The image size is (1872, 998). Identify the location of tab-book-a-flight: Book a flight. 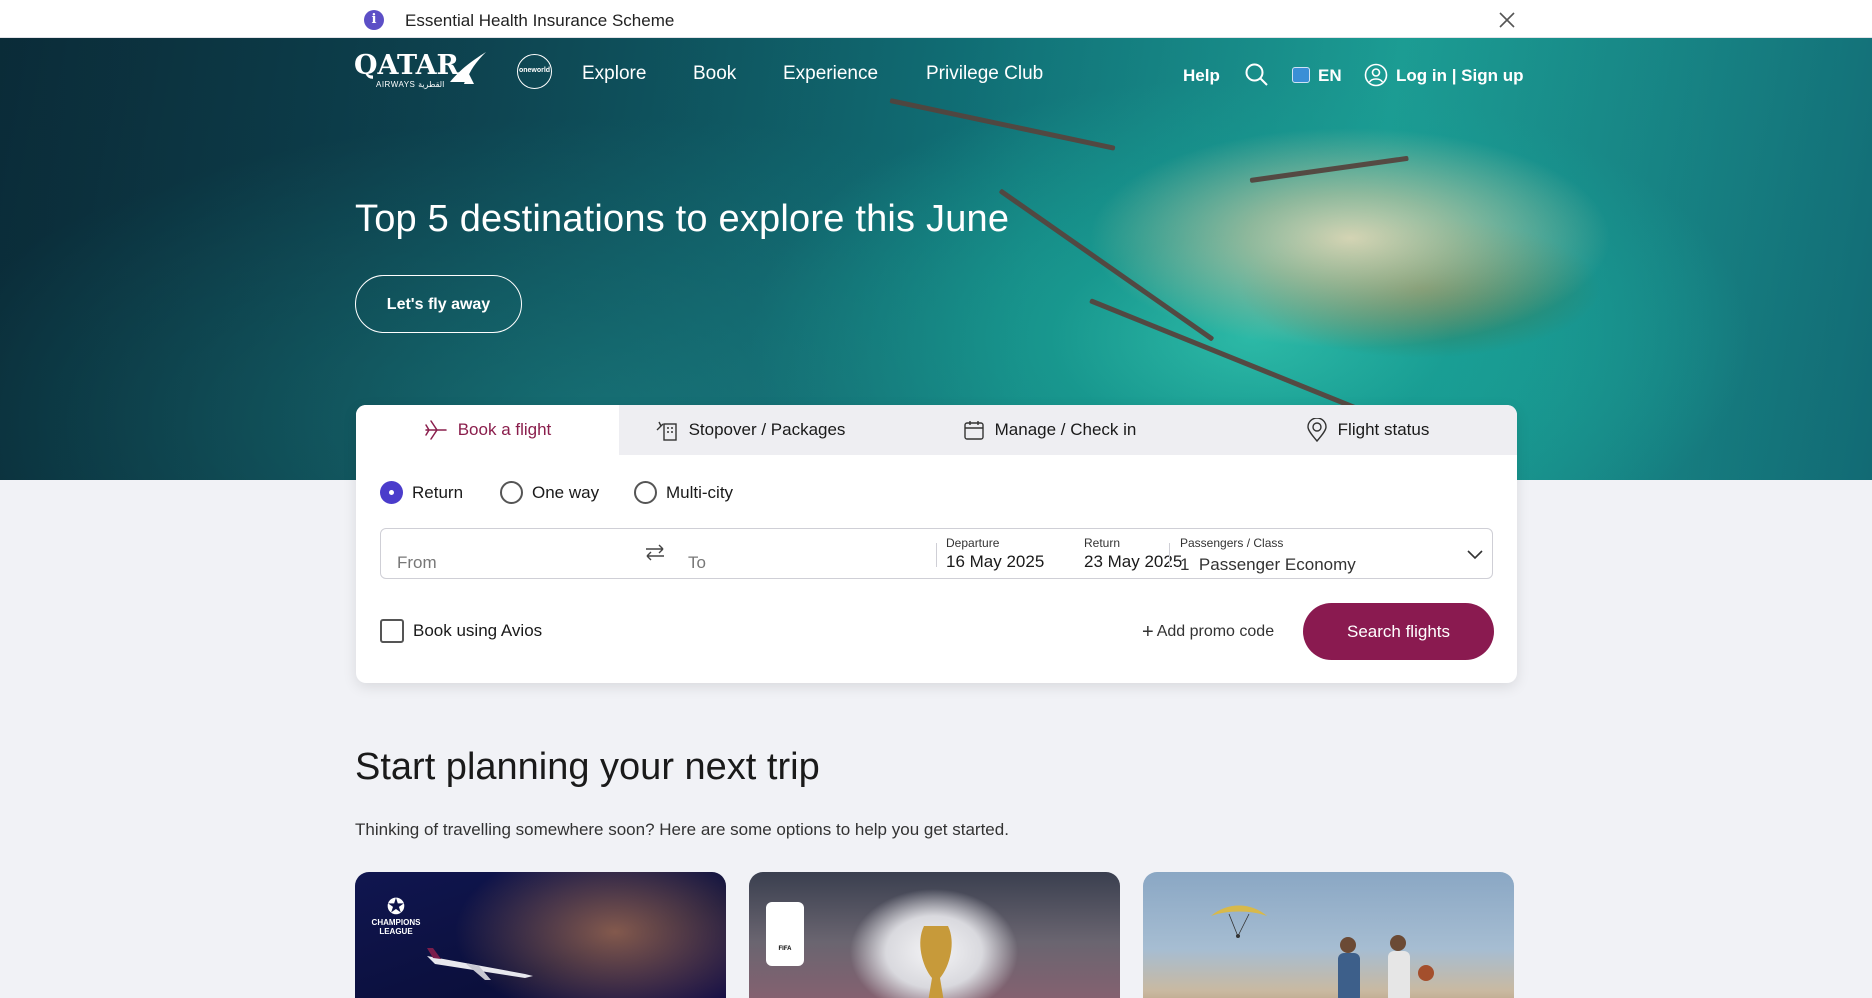
(487, 430).